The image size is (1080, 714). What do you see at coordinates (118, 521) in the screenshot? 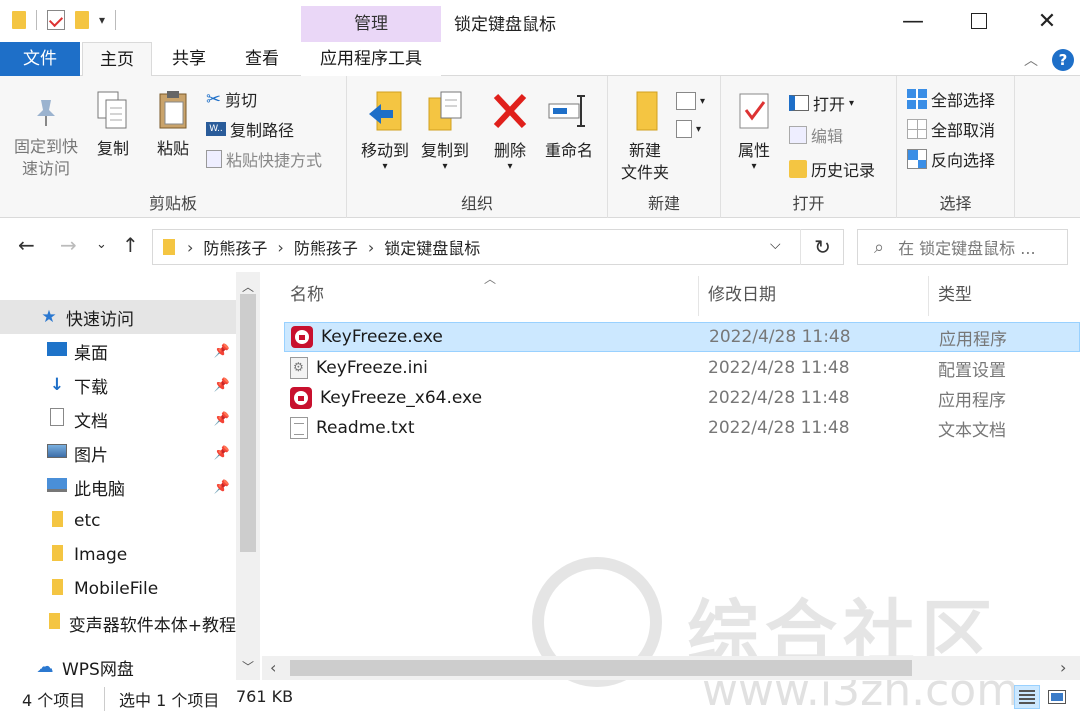
I see `nav-item-folder: etc` at bounding box center [118, 521].